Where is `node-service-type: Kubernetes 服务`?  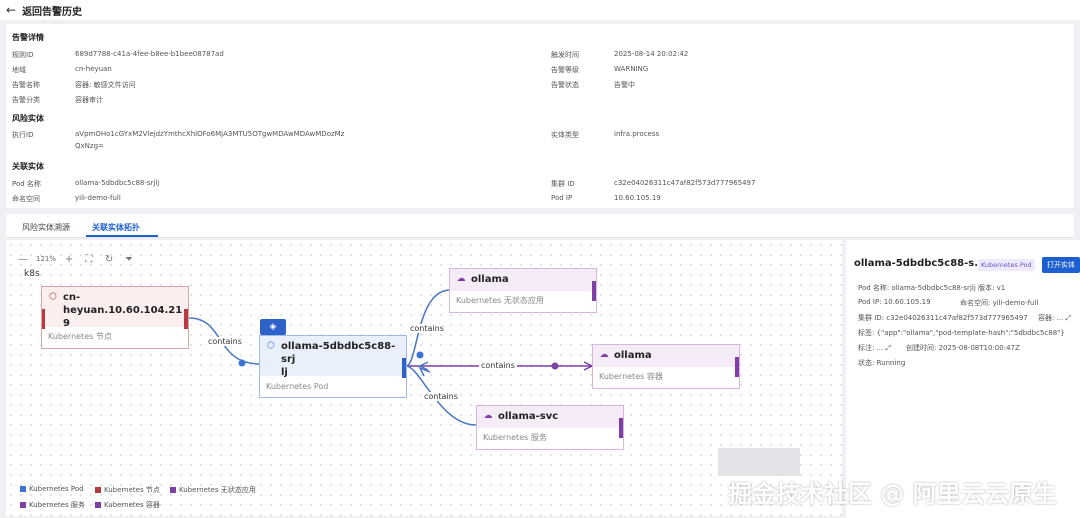 node-service-type: Kubernetes 服务 is located at coordinates (515, 437).